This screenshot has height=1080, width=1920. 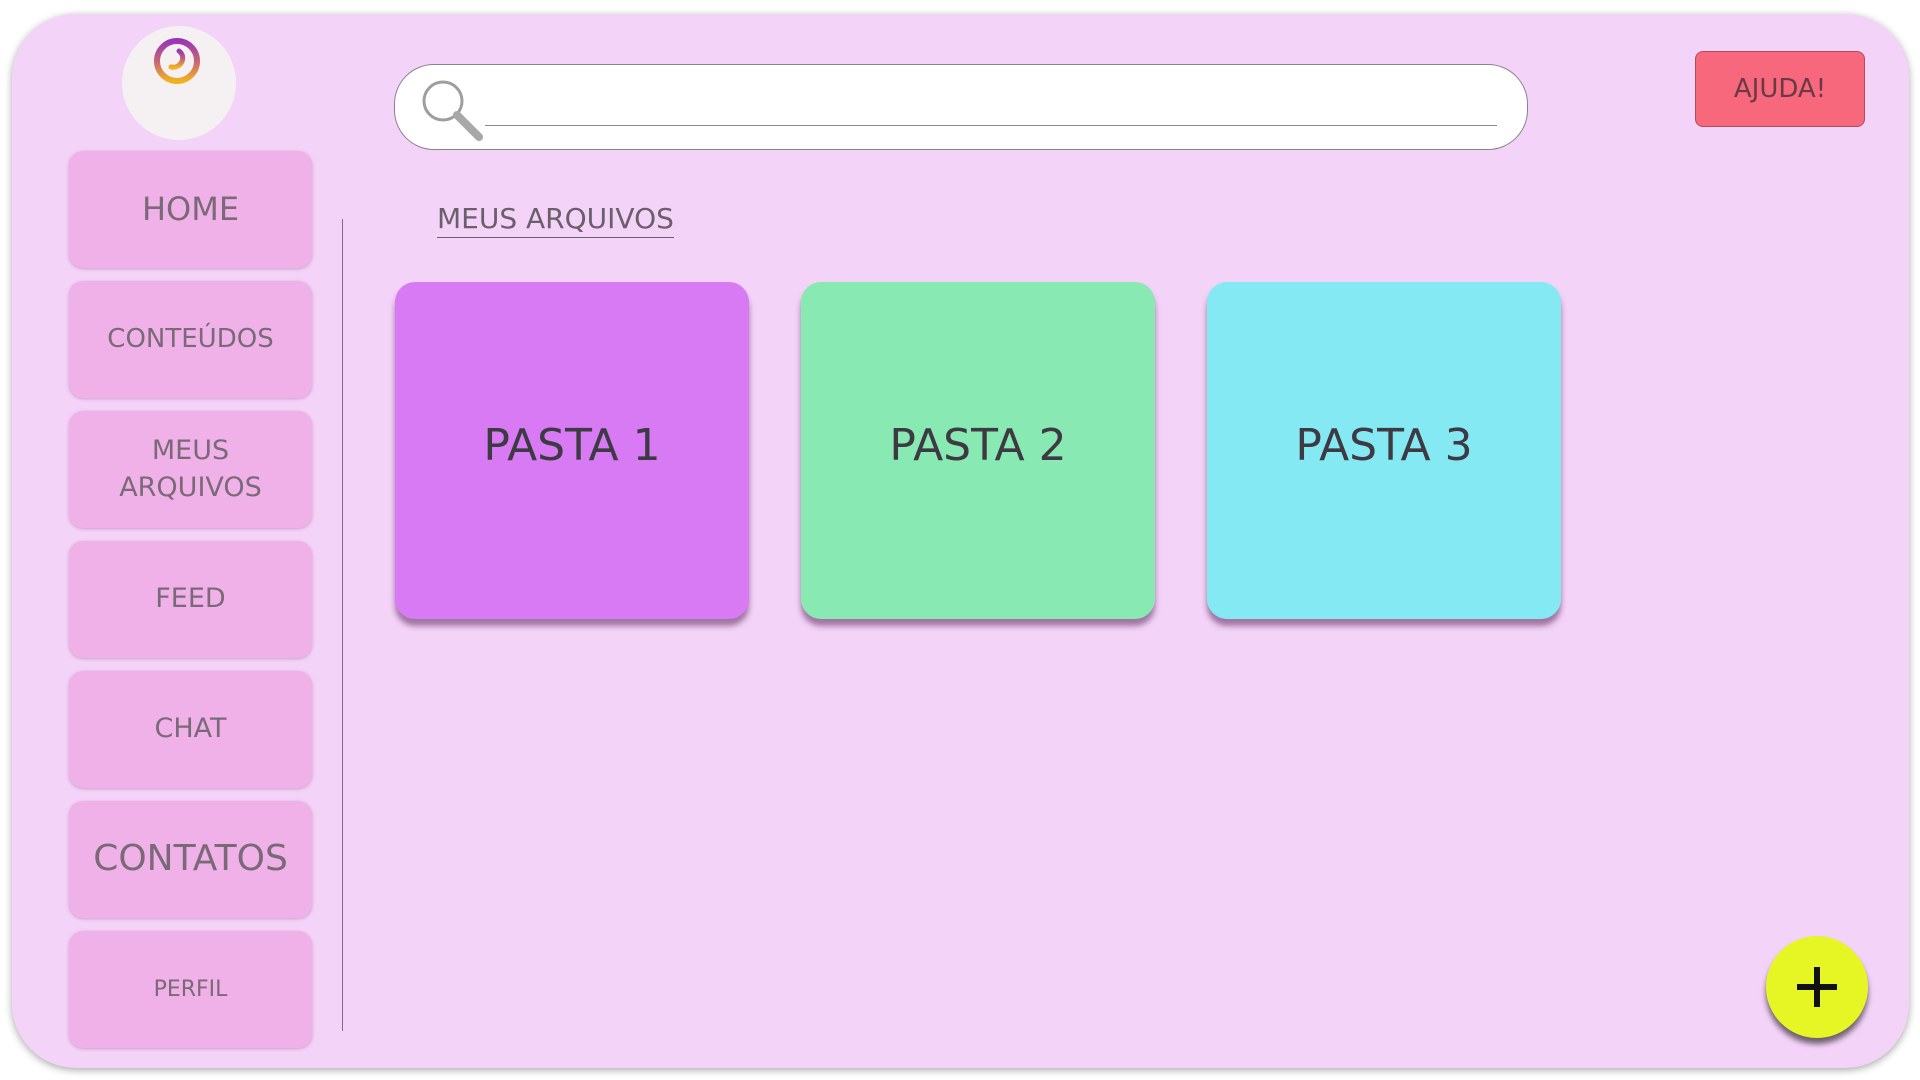 What do you see at coordinates (342, 625) in the screenshot?
I see `sidebar-divider` at bounding box center [342, 625].